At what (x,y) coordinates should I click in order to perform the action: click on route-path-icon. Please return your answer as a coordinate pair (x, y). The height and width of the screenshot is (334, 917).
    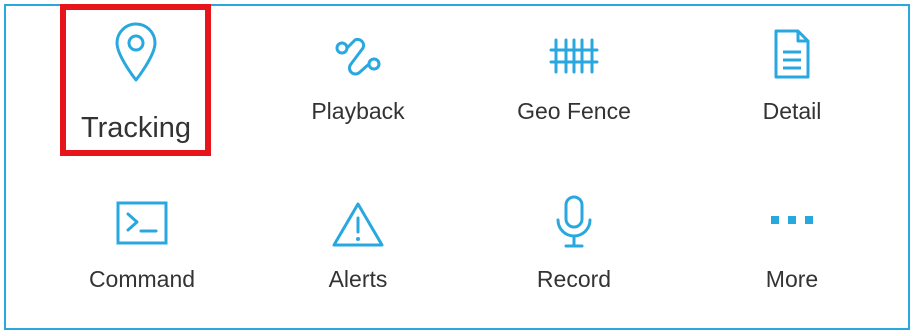
    Looking at the image, I should click on (358, 56).